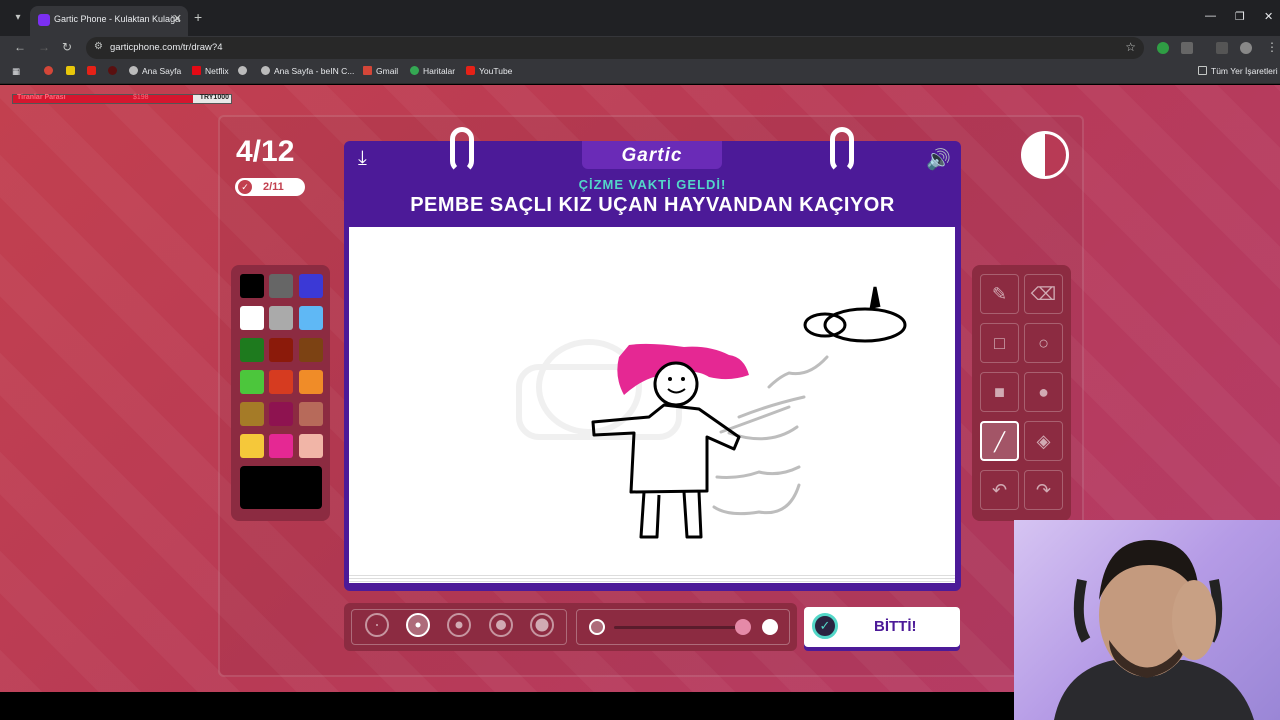 The width and height of the screenshot is (1280, 720). I want to click on new-tab-icon: +, so click(198, 17).